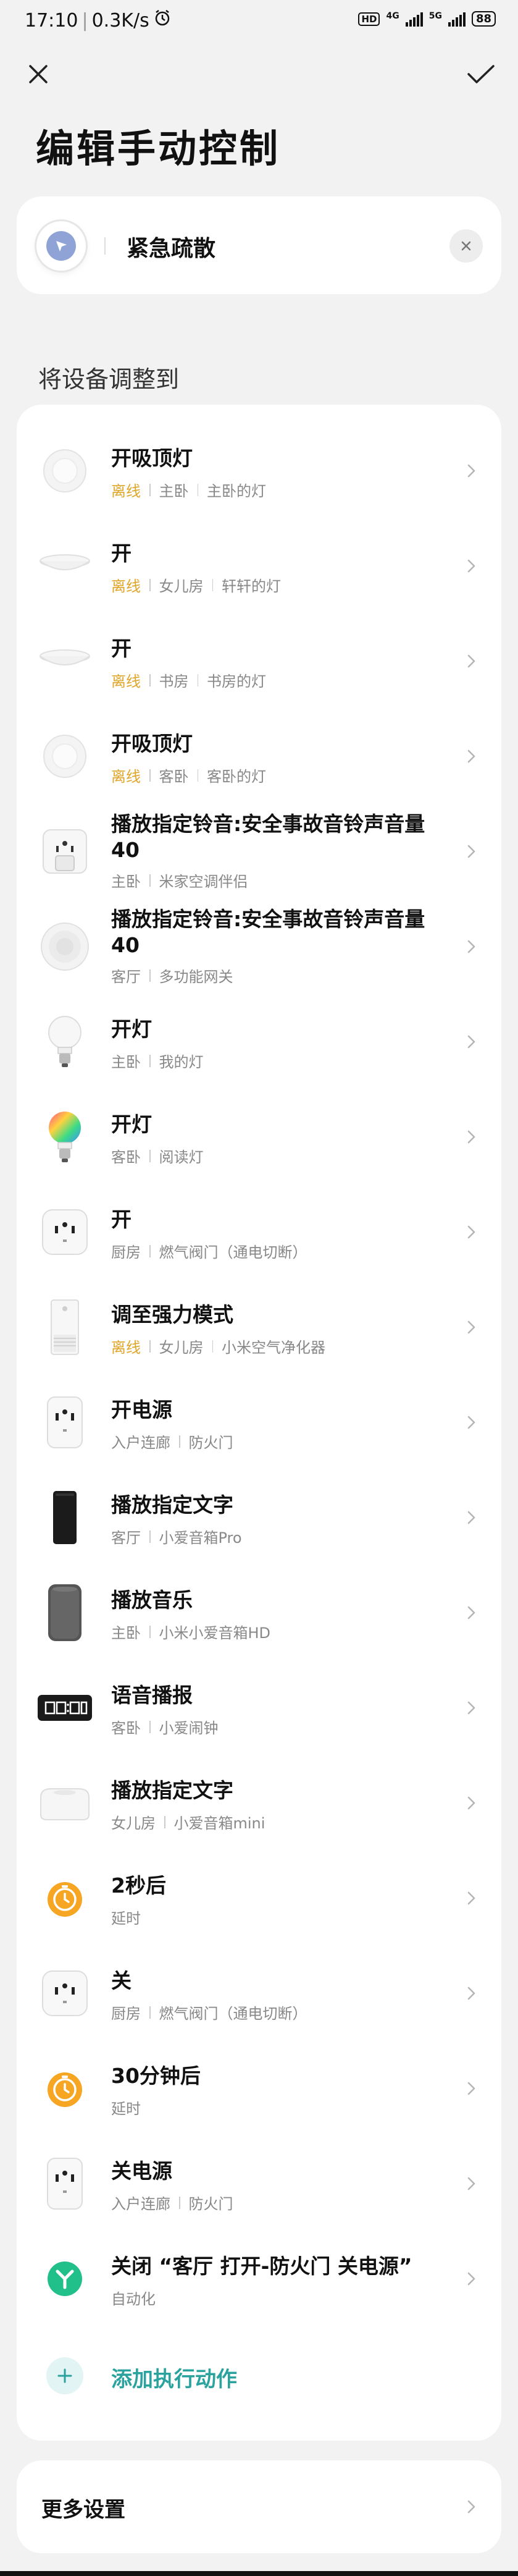  Describe the element at coordinates (126, 1538) in the screenshot. I see `room-label: 客厅` at that location.